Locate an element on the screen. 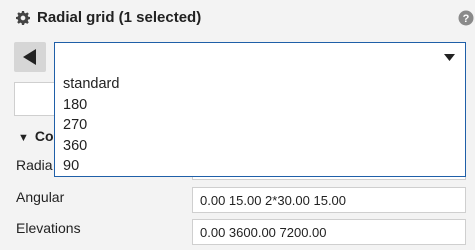 The height and width of the screenshot is (250, 475). help-icon: ? is located at coordinates (466, 18).